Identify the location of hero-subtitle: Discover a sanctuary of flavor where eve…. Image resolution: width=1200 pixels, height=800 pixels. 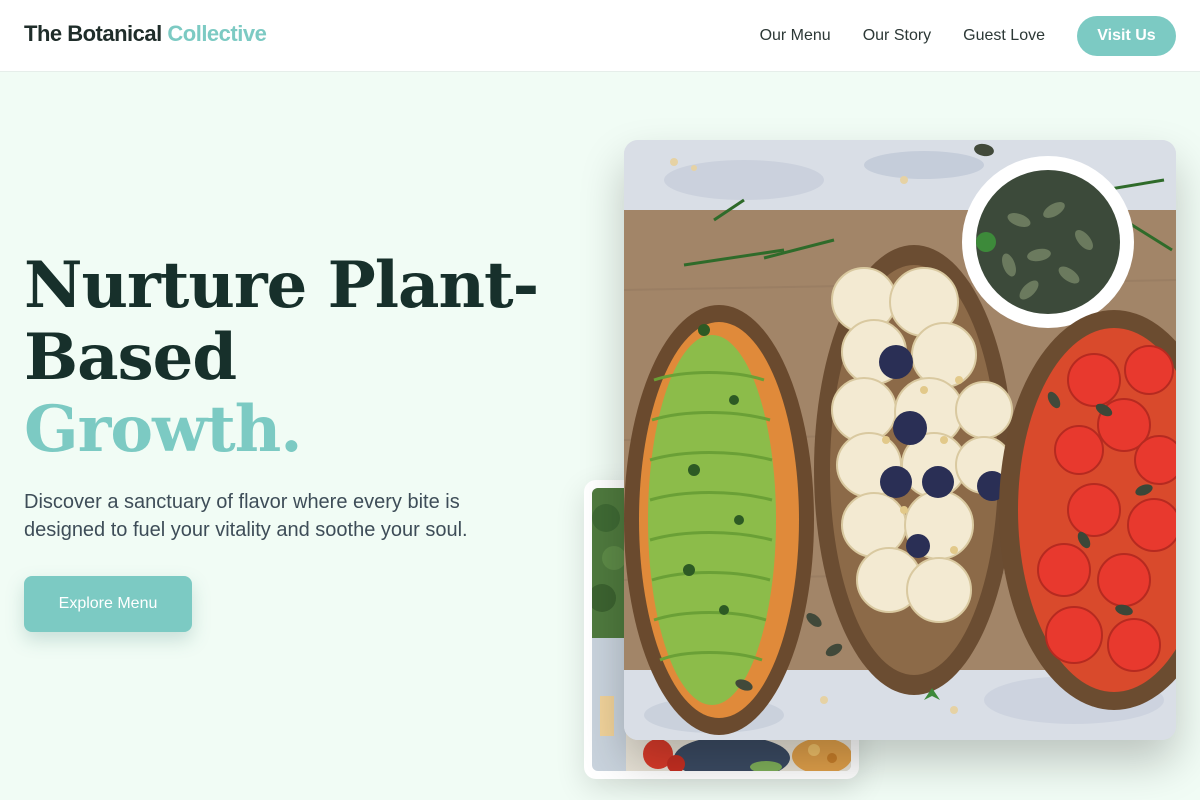
(246, 516).